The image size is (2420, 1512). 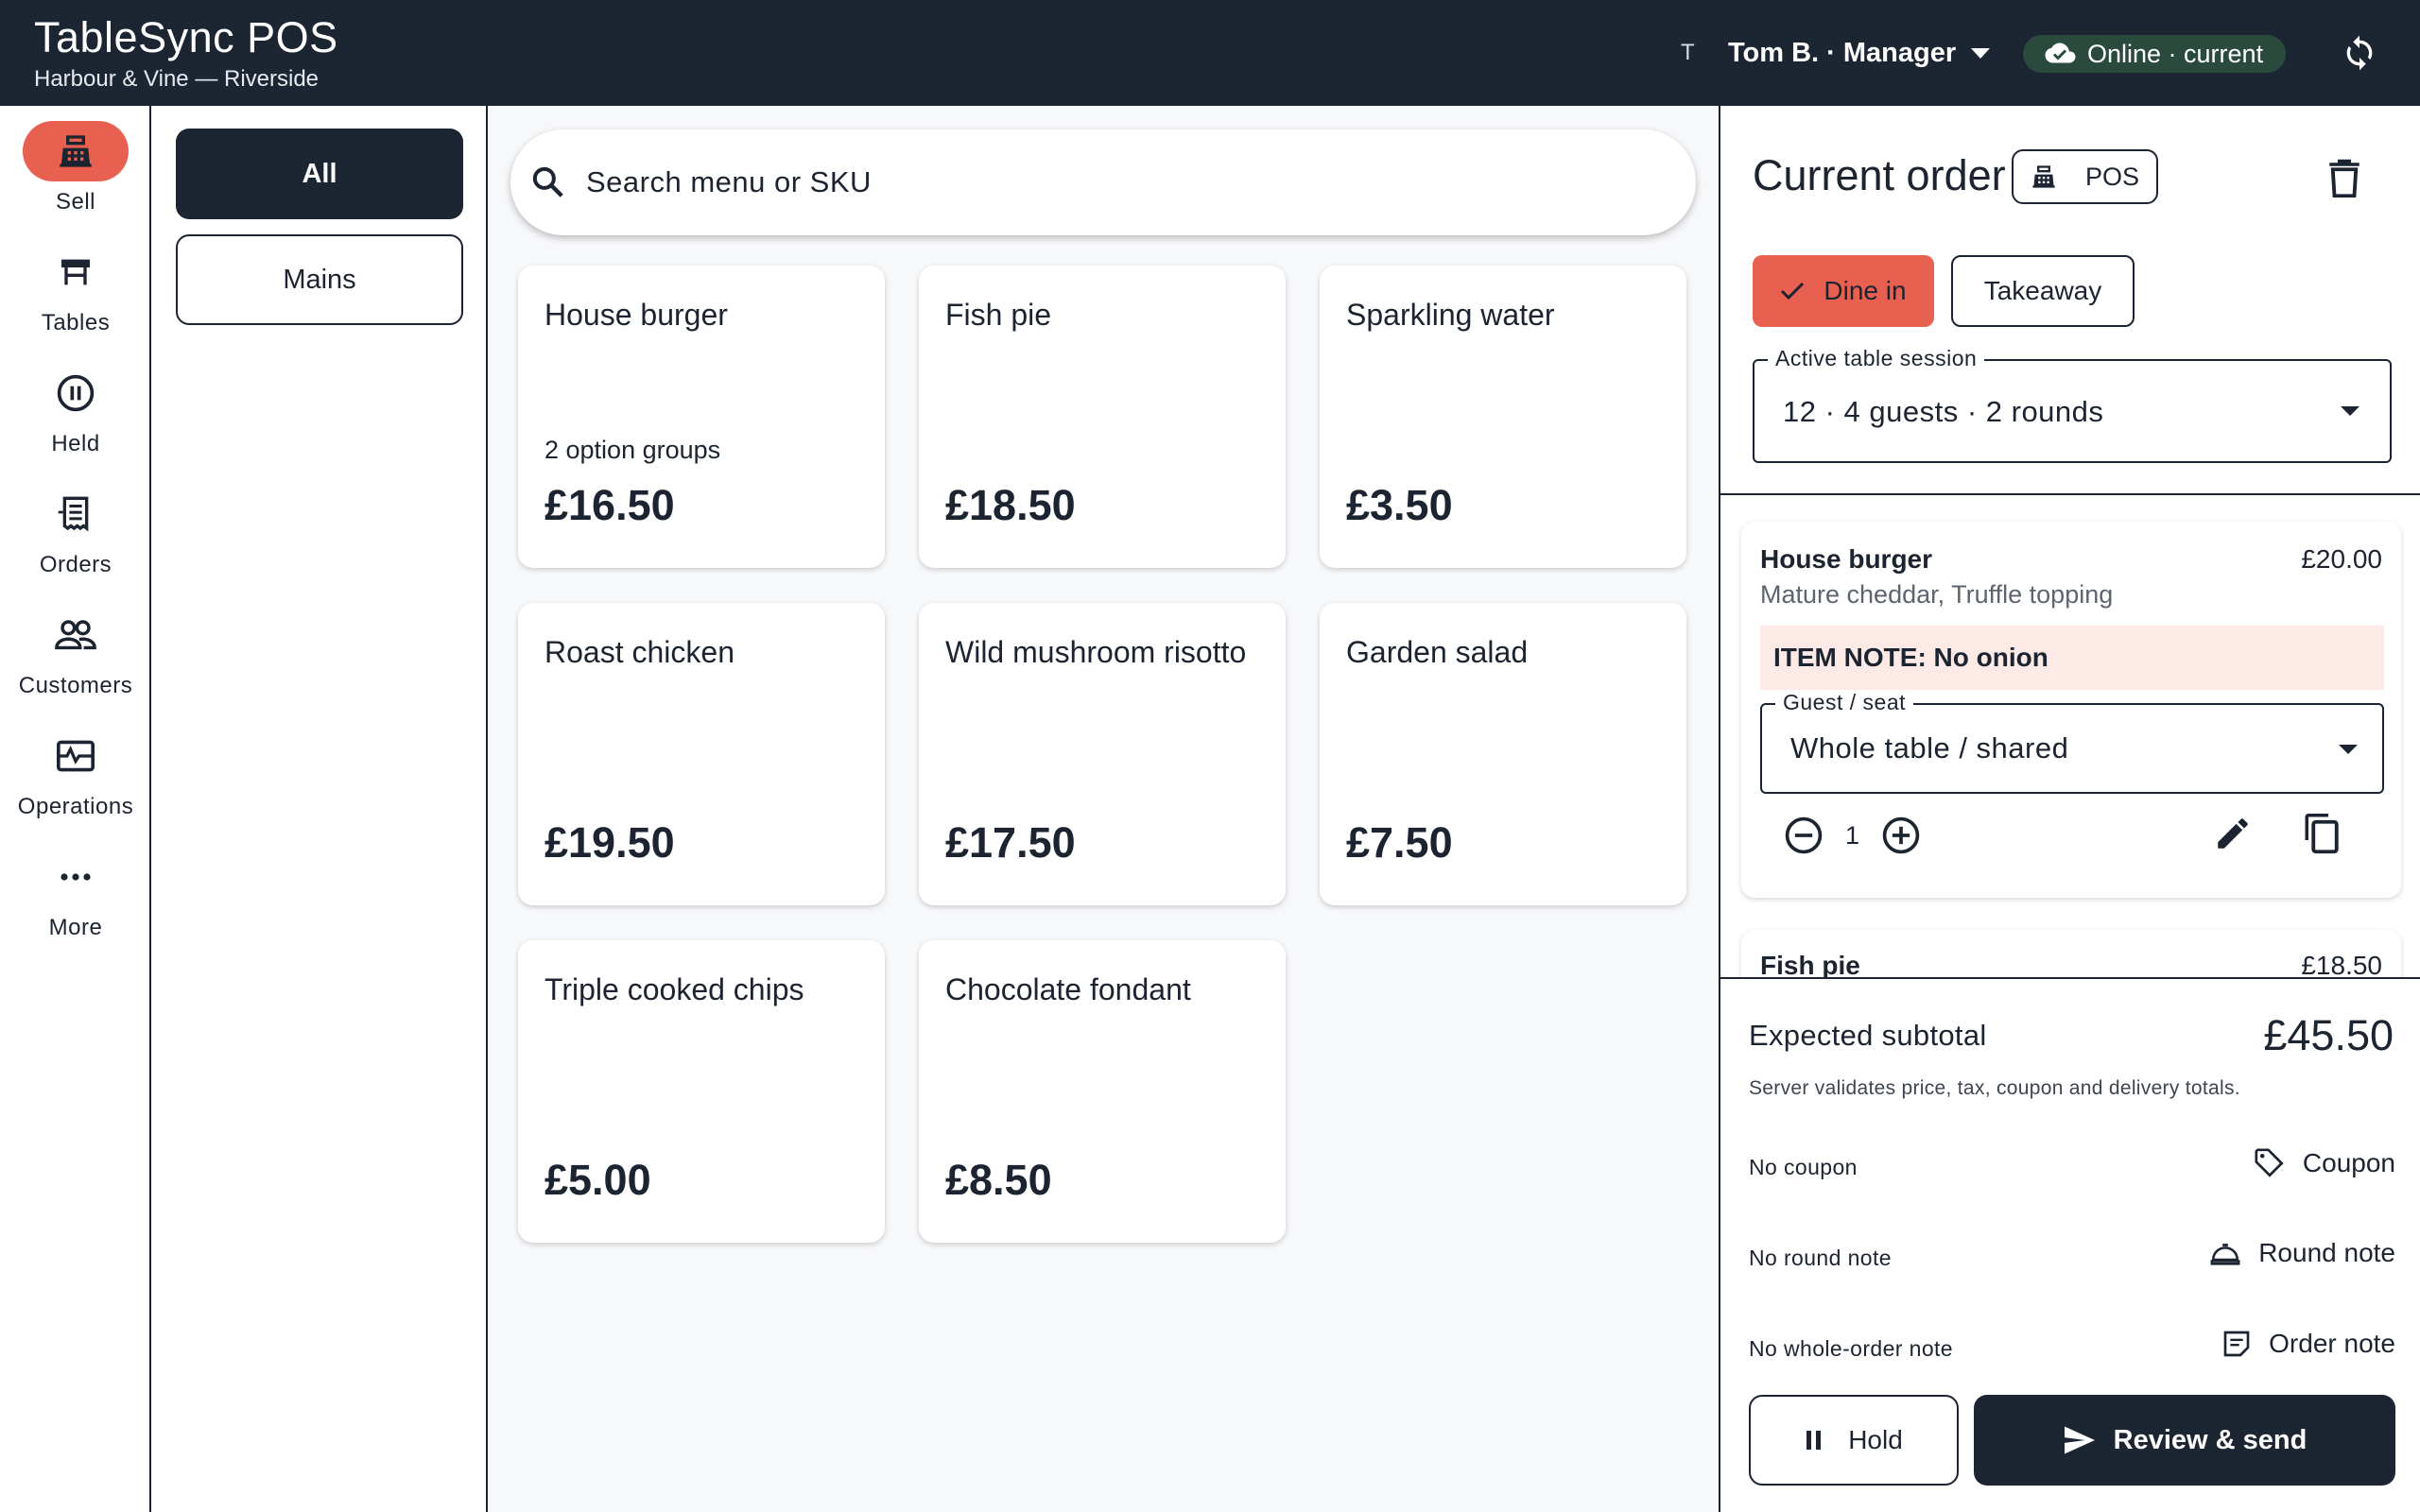 I want to click on search-bar, so click(x=1103, y=182).